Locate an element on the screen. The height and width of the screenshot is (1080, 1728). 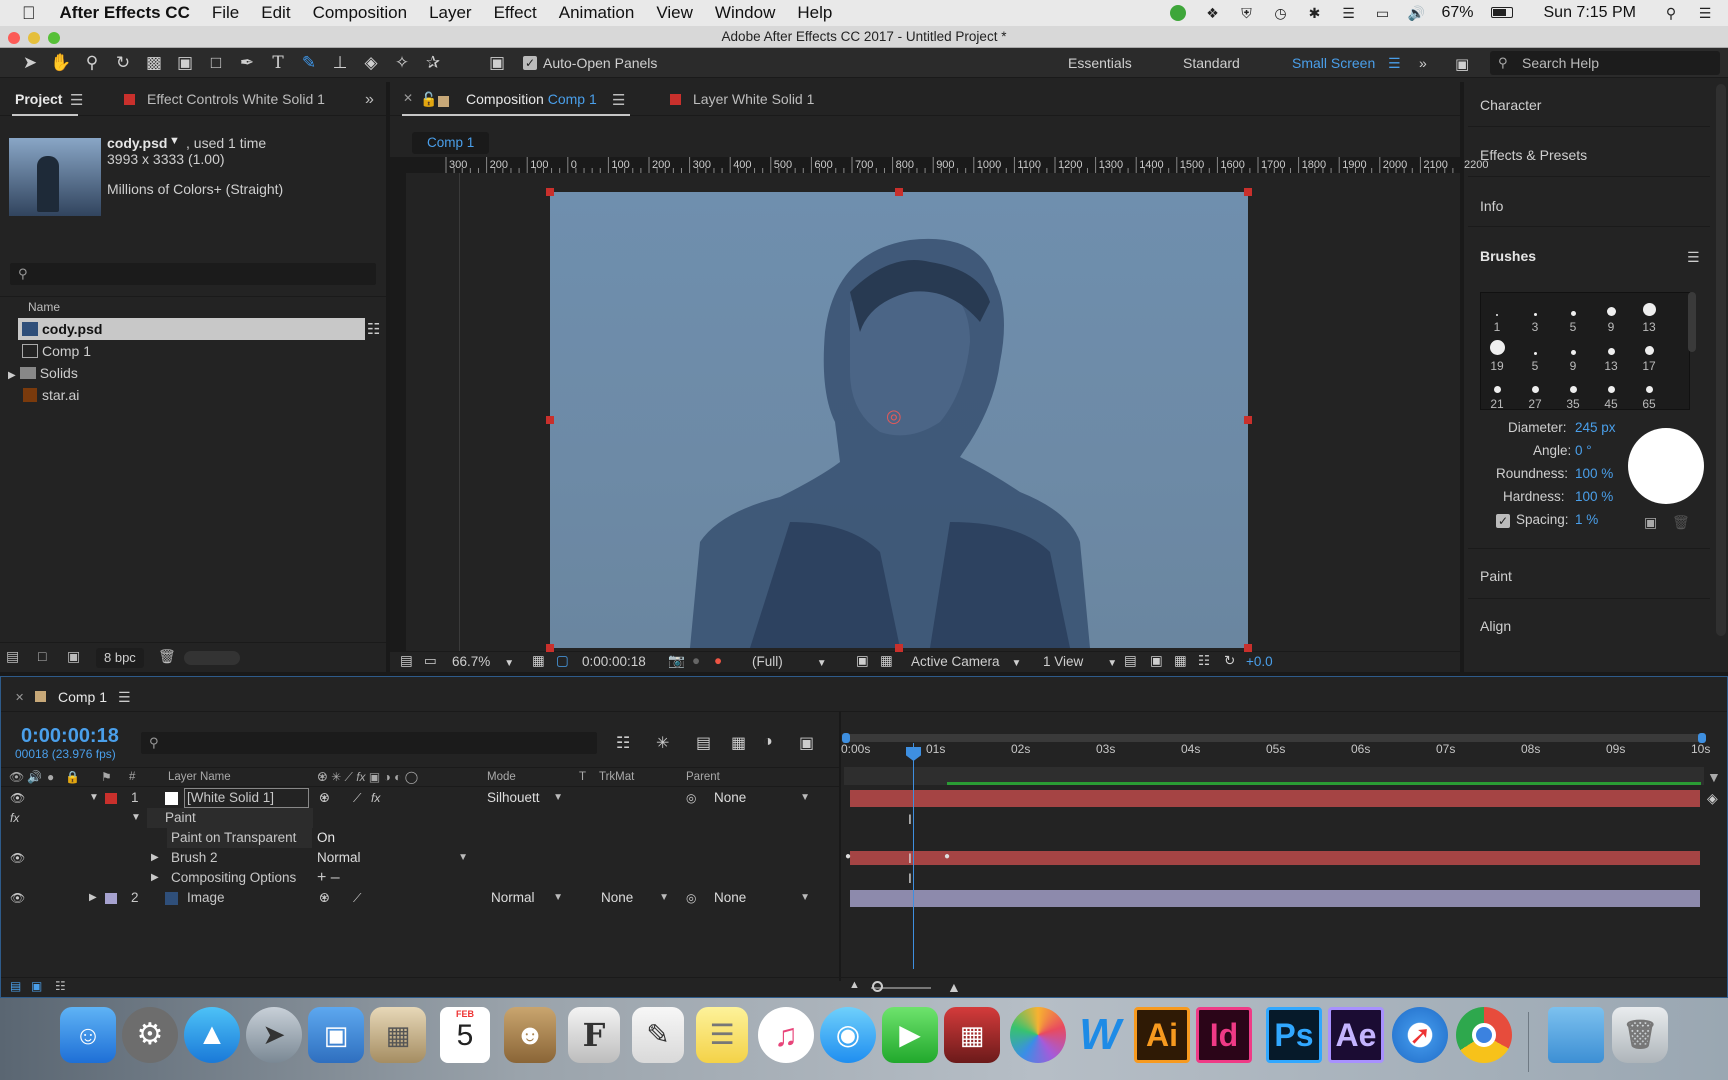
brush-2-label: Brush 2 is located at coordinates (194, 858).